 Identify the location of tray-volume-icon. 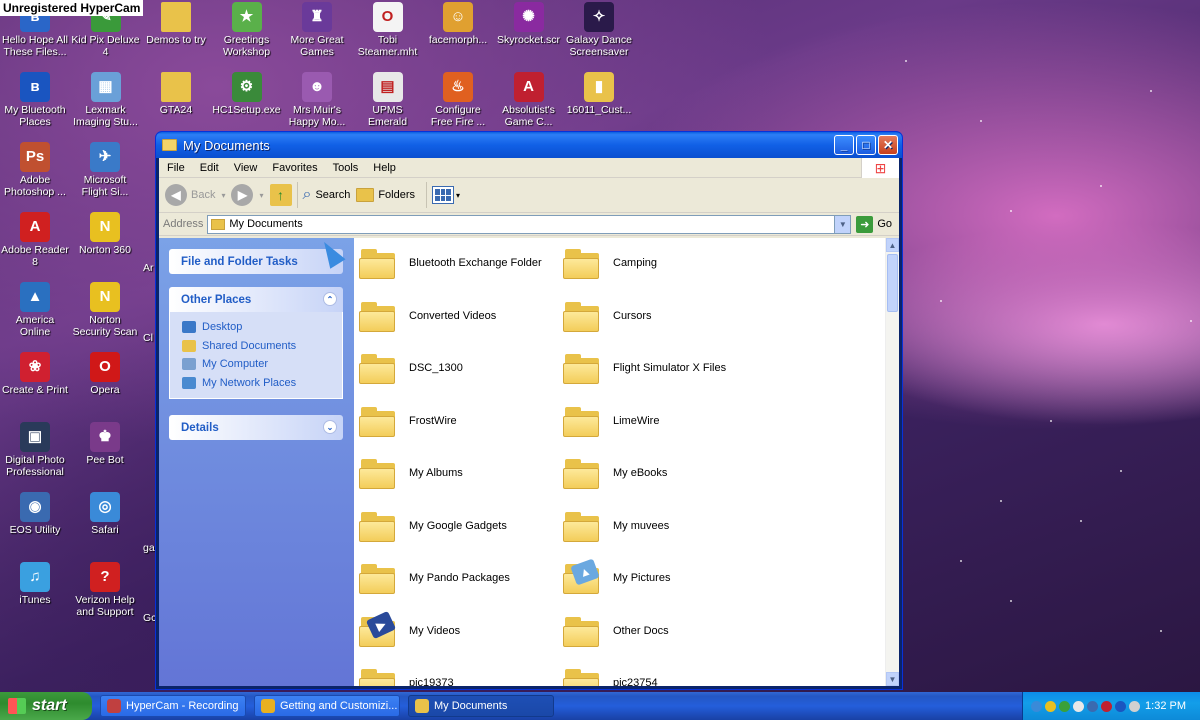
(1134, 706).